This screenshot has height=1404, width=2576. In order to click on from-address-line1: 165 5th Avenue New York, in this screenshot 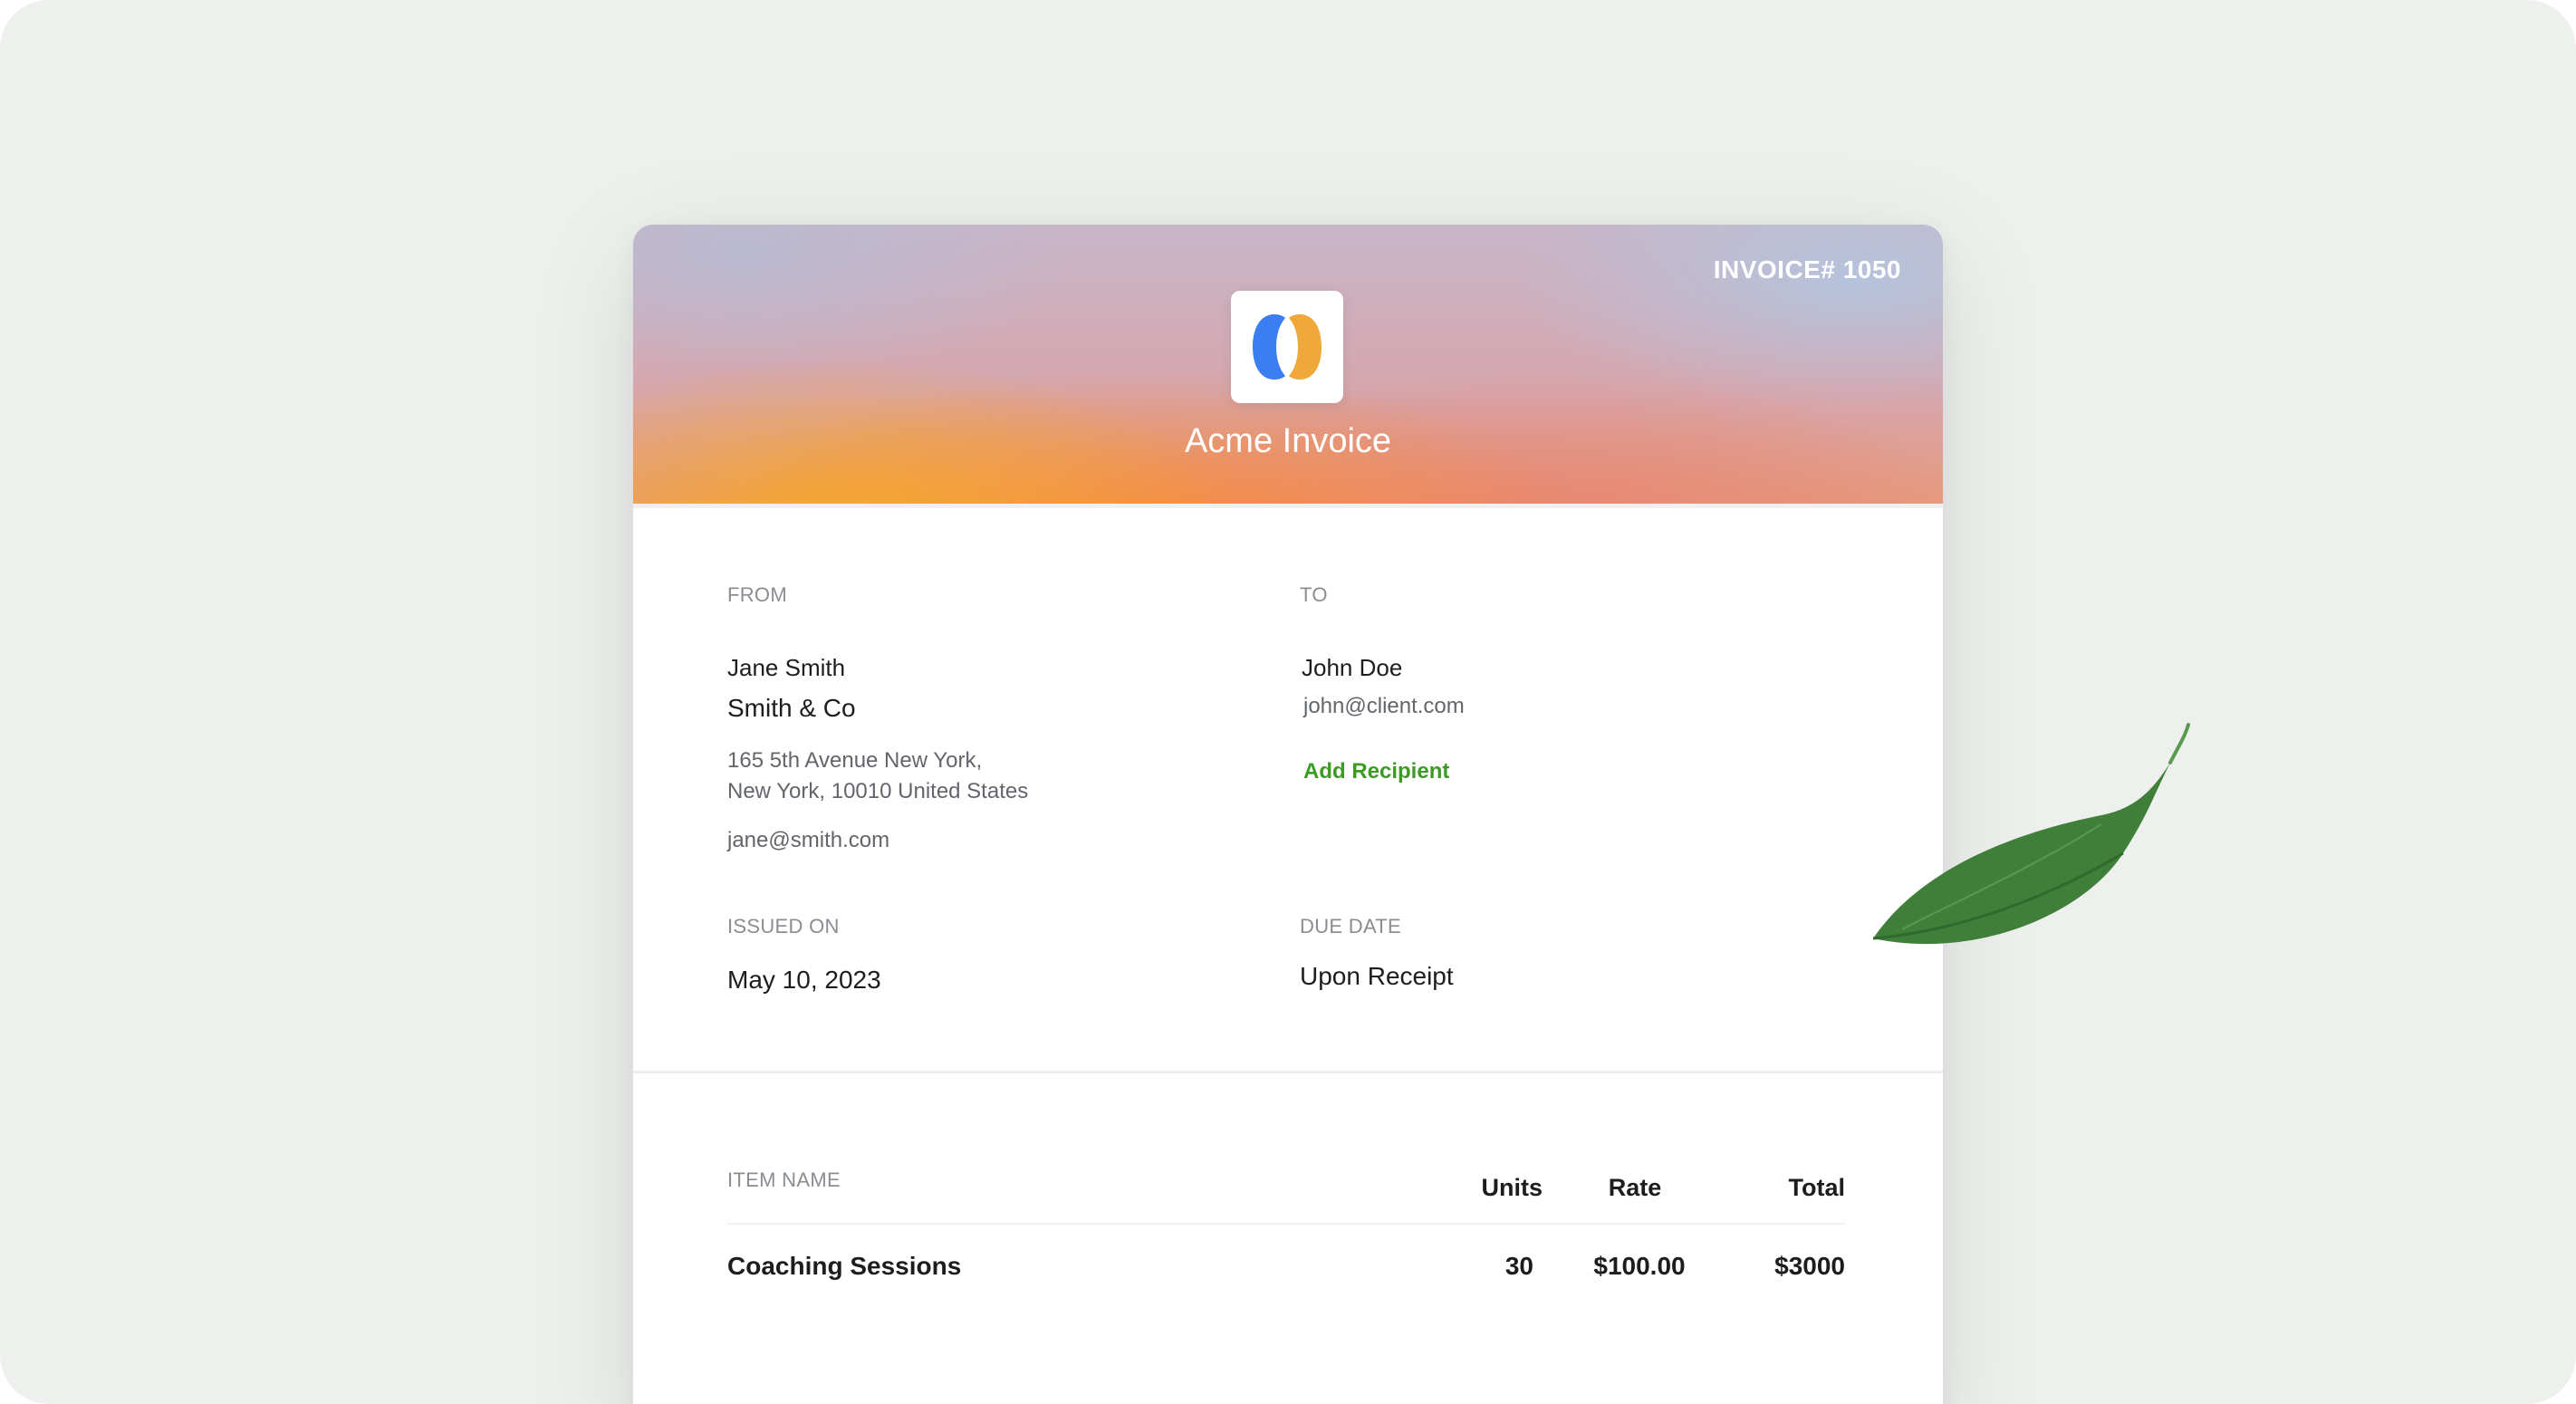, I will do `click(855, 760)`.